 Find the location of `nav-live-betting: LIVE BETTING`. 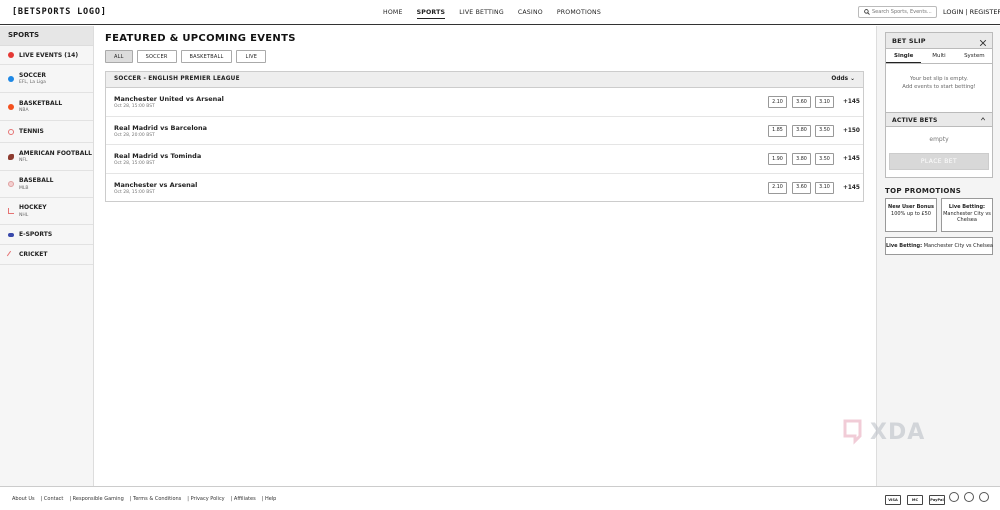

nav-live-betting: LIVE BETTING is located at coordinates (481, 14).